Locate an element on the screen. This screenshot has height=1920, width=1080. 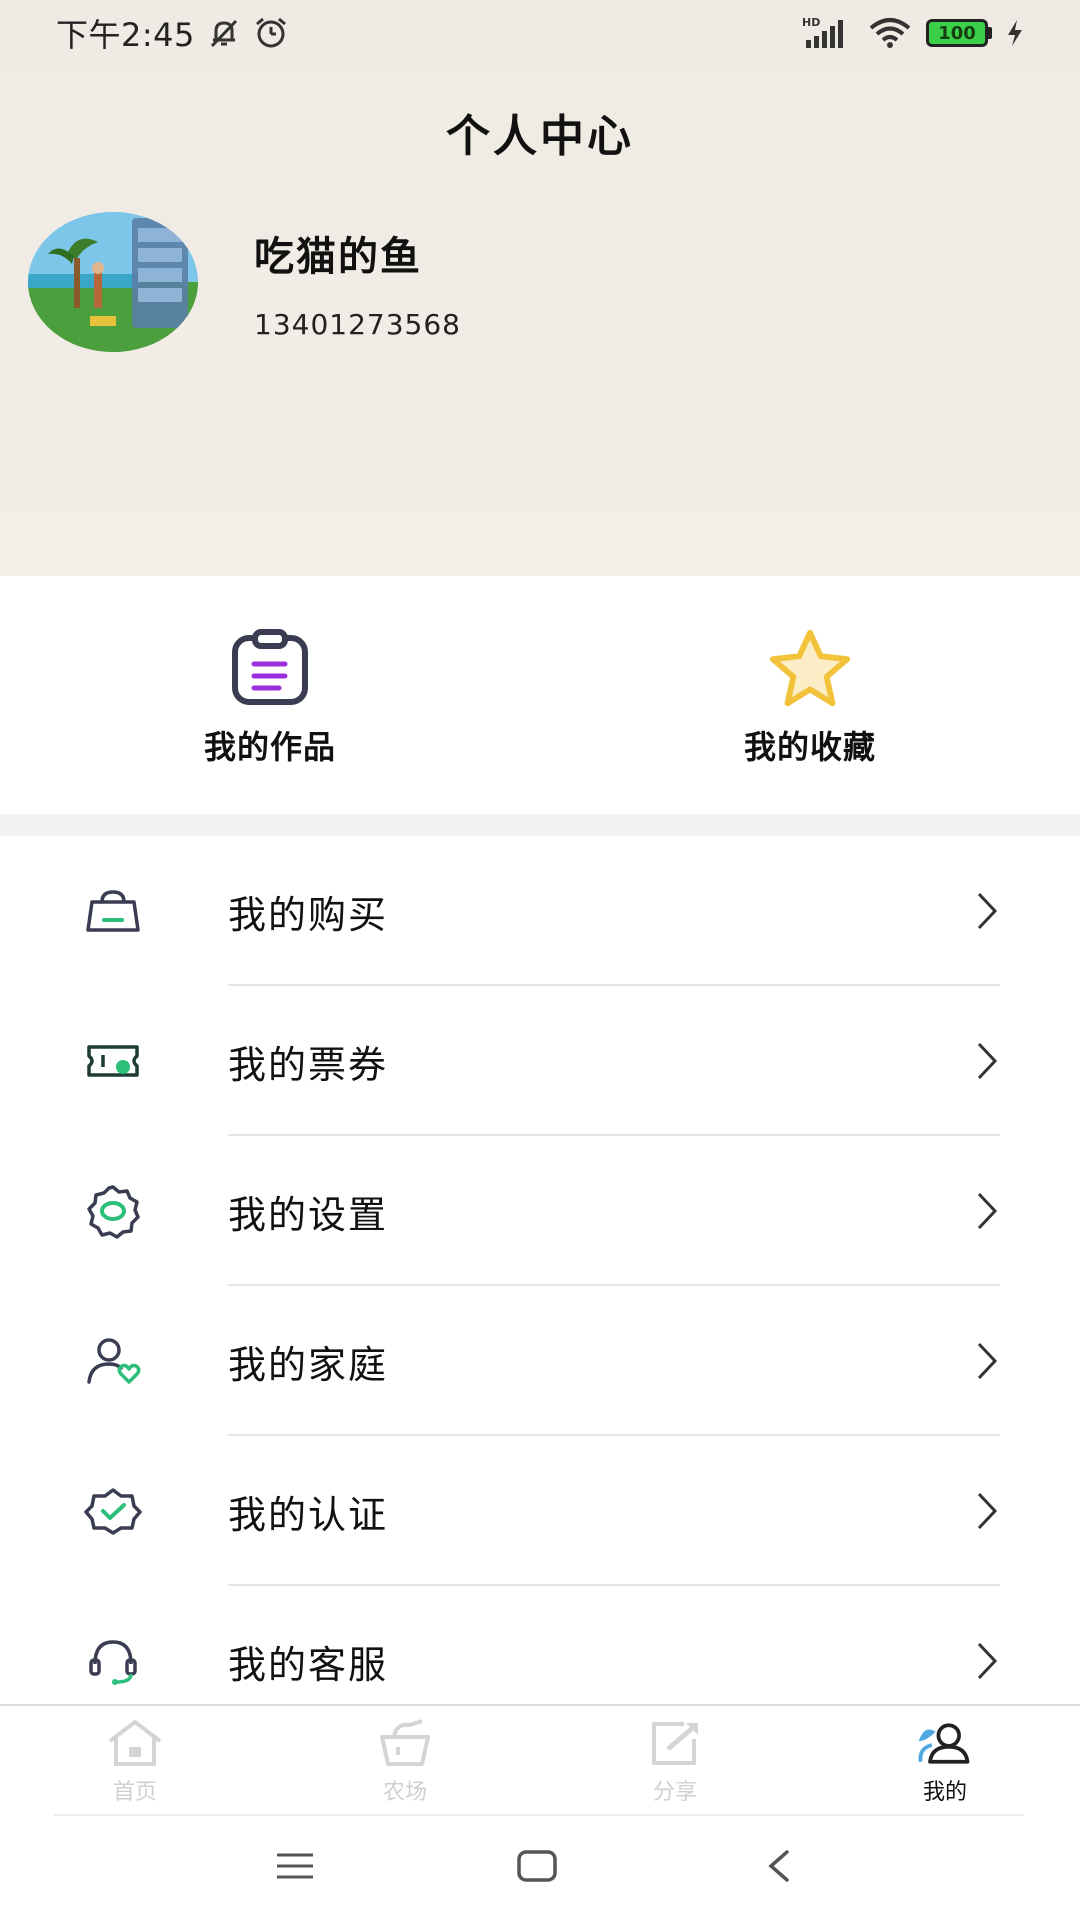
my-favorites-label: 我的收藏 is located at coordinates (809, 747).